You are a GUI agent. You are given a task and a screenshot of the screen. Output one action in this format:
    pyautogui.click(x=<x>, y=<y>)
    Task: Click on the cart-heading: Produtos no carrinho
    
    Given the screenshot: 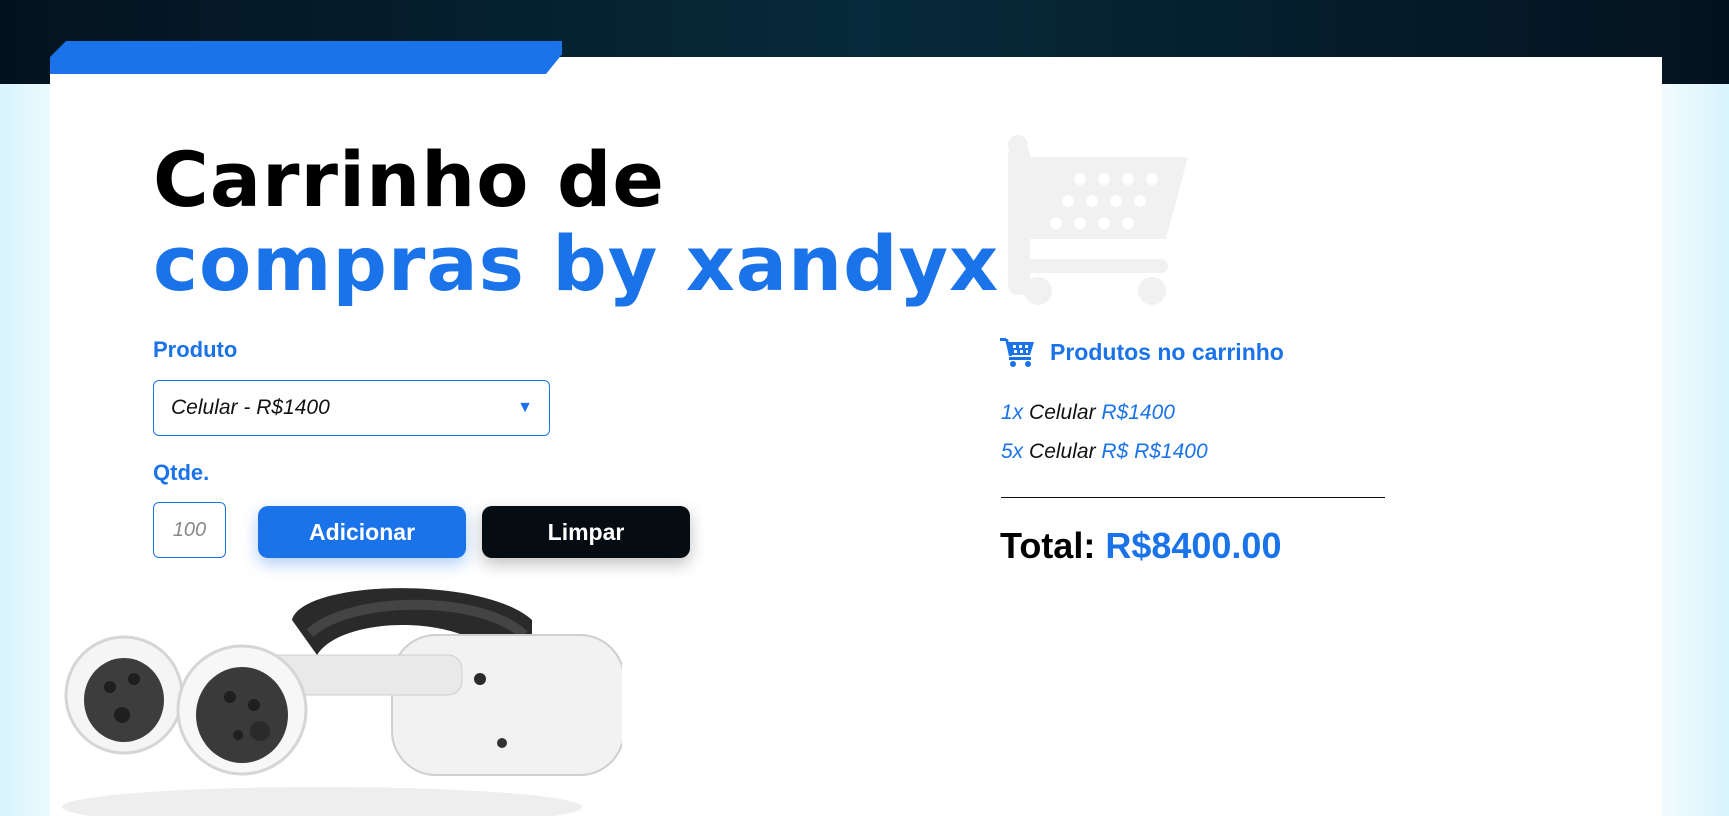 What is the action you would take?
    pyautogui.click(x=1142, y=352)
    